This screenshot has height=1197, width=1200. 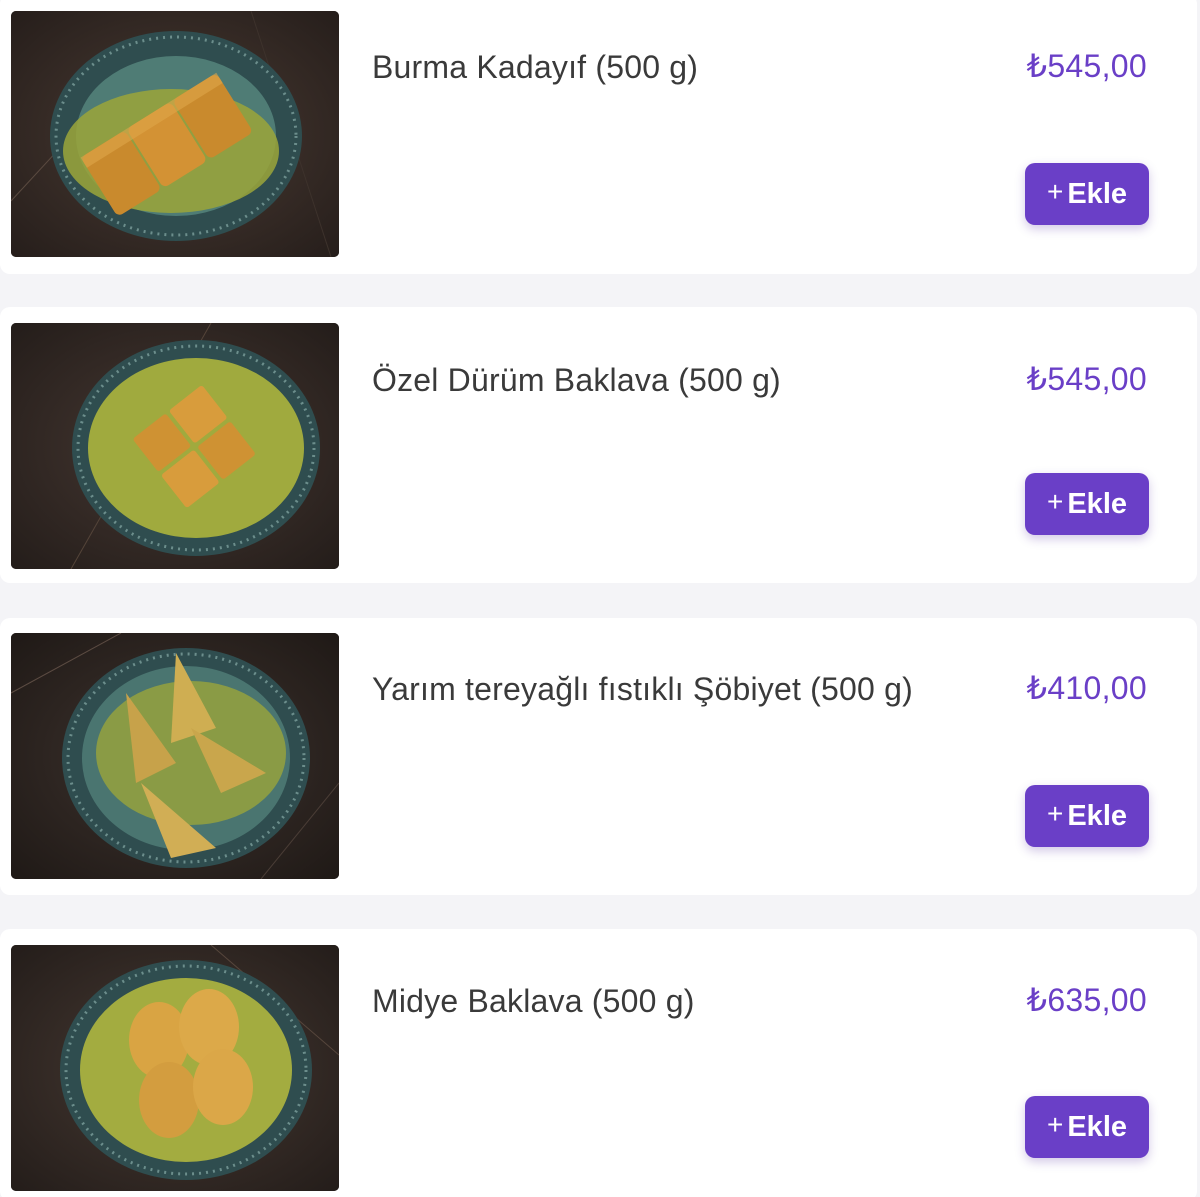 I want to click on product-name: Midye Baklava (500 g), so click(x=652, y=1001).